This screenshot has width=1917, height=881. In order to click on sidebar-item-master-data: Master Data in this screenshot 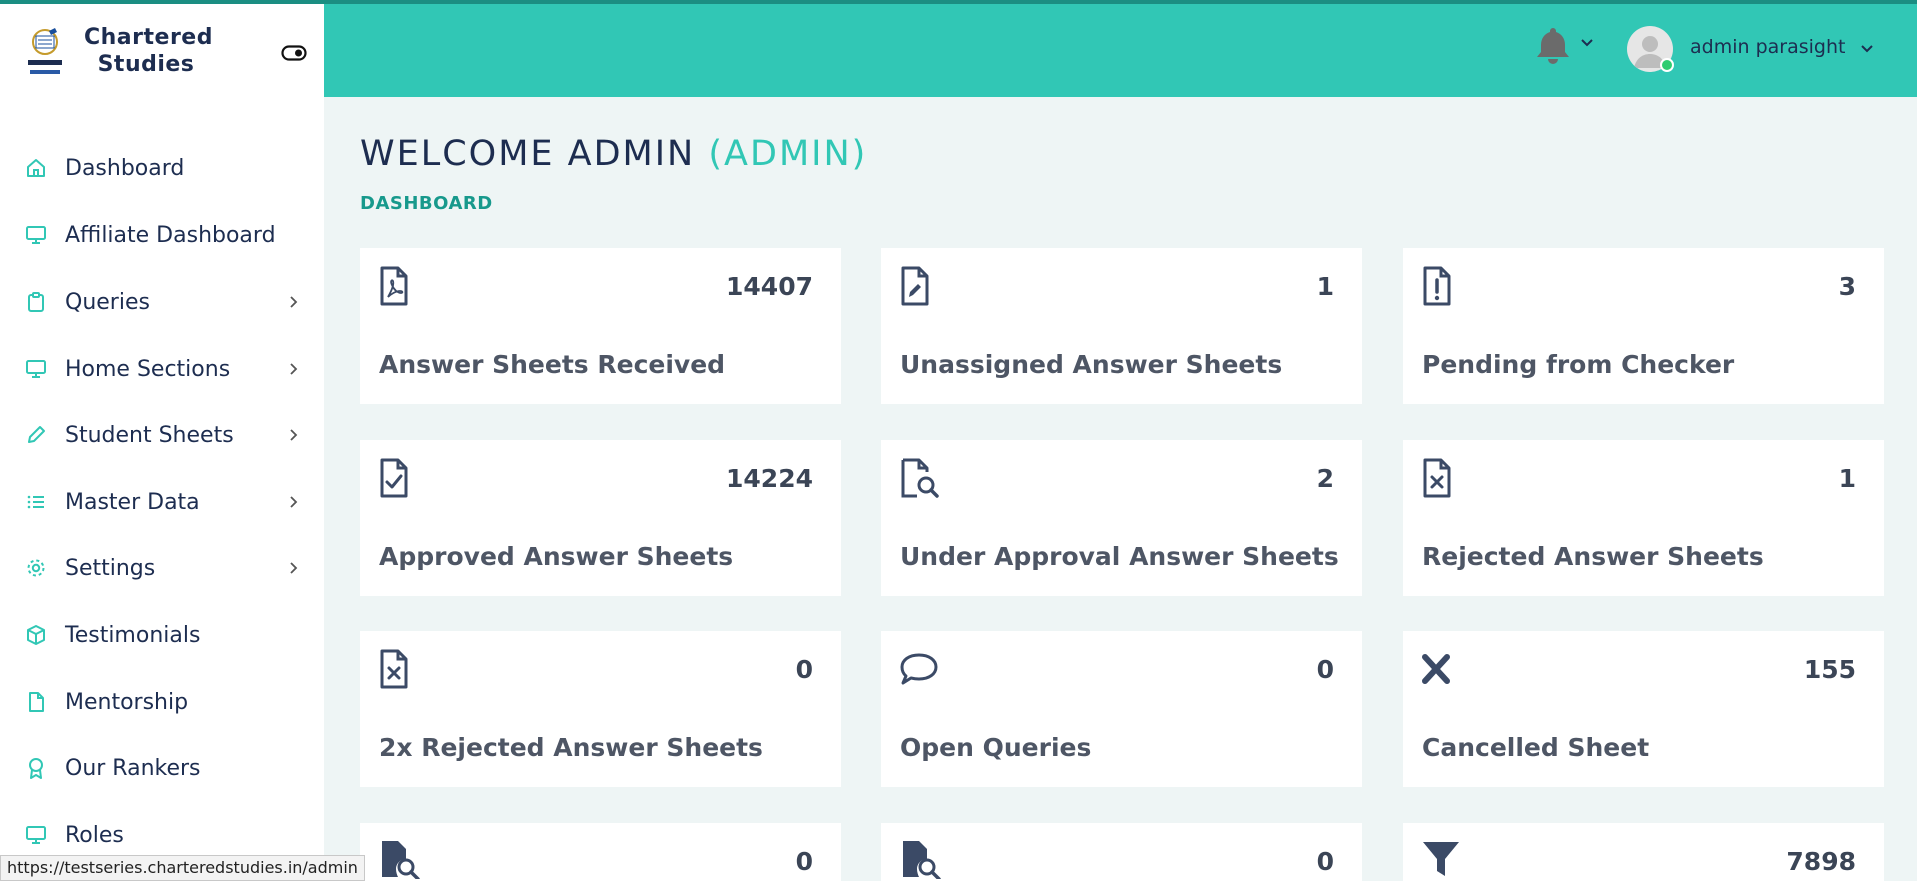, I will do `click(162, 502)`.